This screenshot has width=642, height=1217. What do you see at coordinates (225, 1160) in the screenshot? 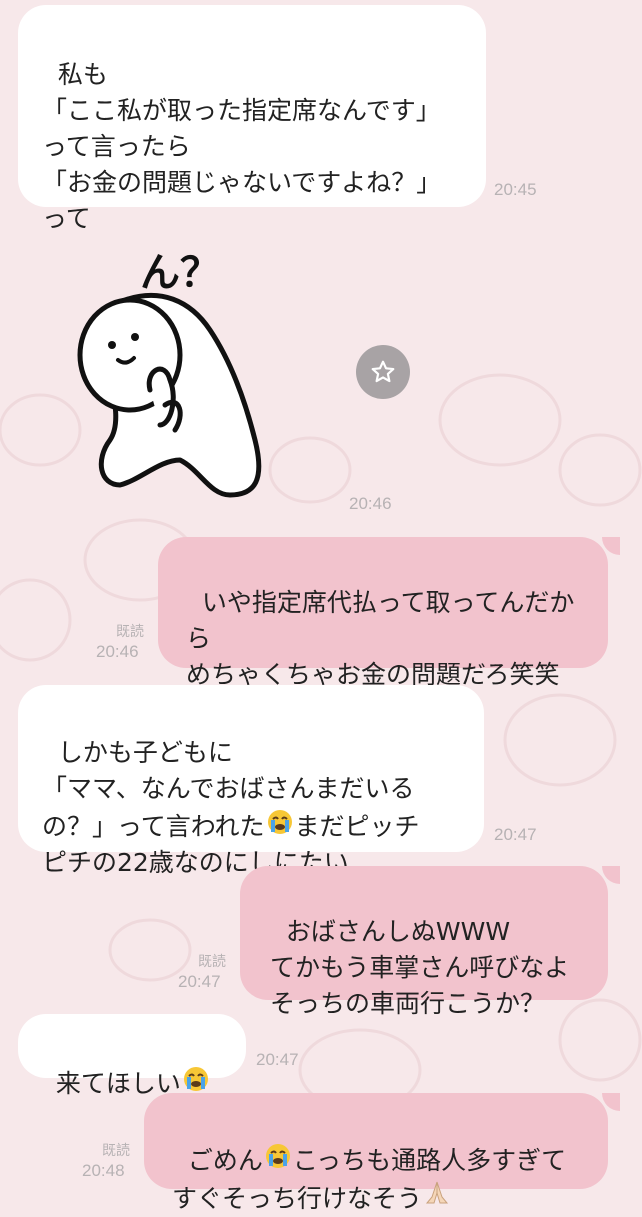
I see `message-text: ごめん` at bounding box center [225, 1160].